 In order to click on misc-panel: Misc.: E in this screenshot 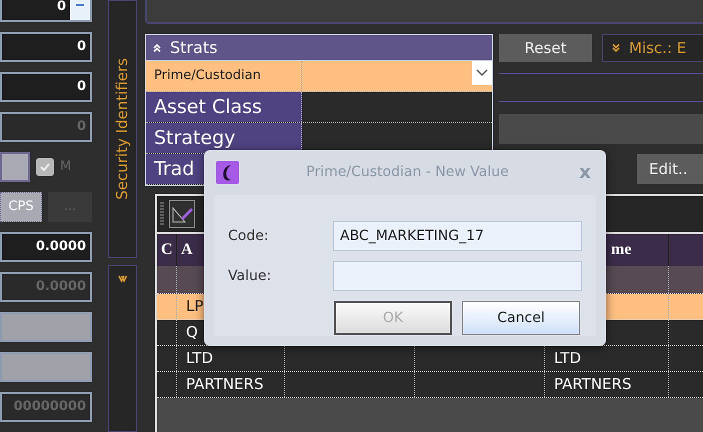, I will do `click(652, 48)`.